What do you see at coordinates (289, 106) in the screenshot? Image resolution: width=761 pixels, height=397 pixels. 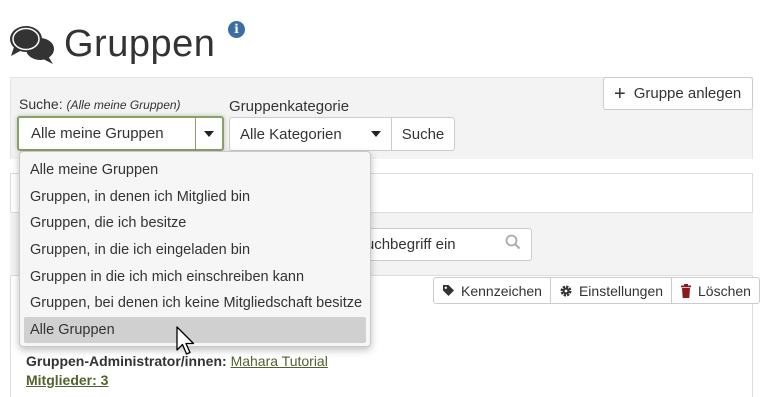 I see `category-label: Gruppenkategorie` at bounding box center [289, 106].